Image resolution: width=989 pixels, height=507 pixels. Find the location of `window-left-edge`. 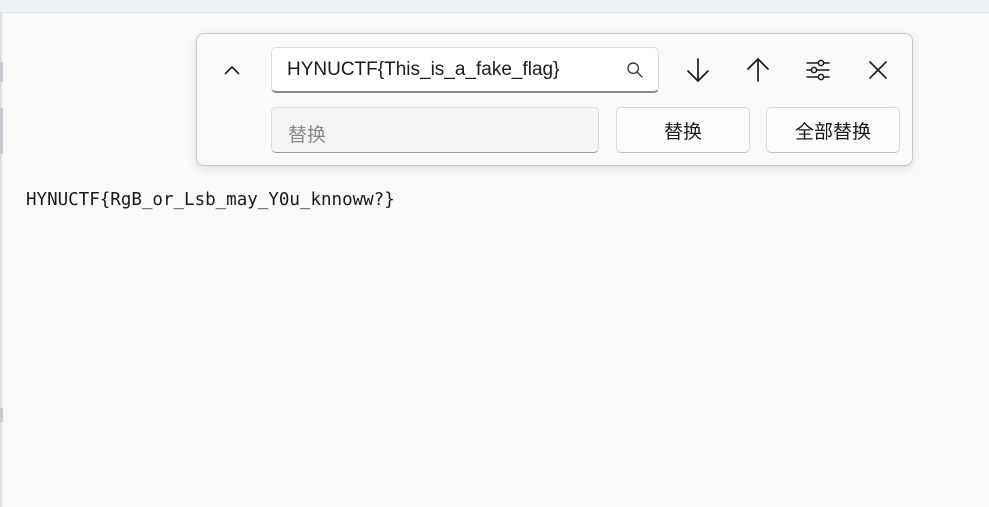

window-left-edge is located at coordinates (1, 260).